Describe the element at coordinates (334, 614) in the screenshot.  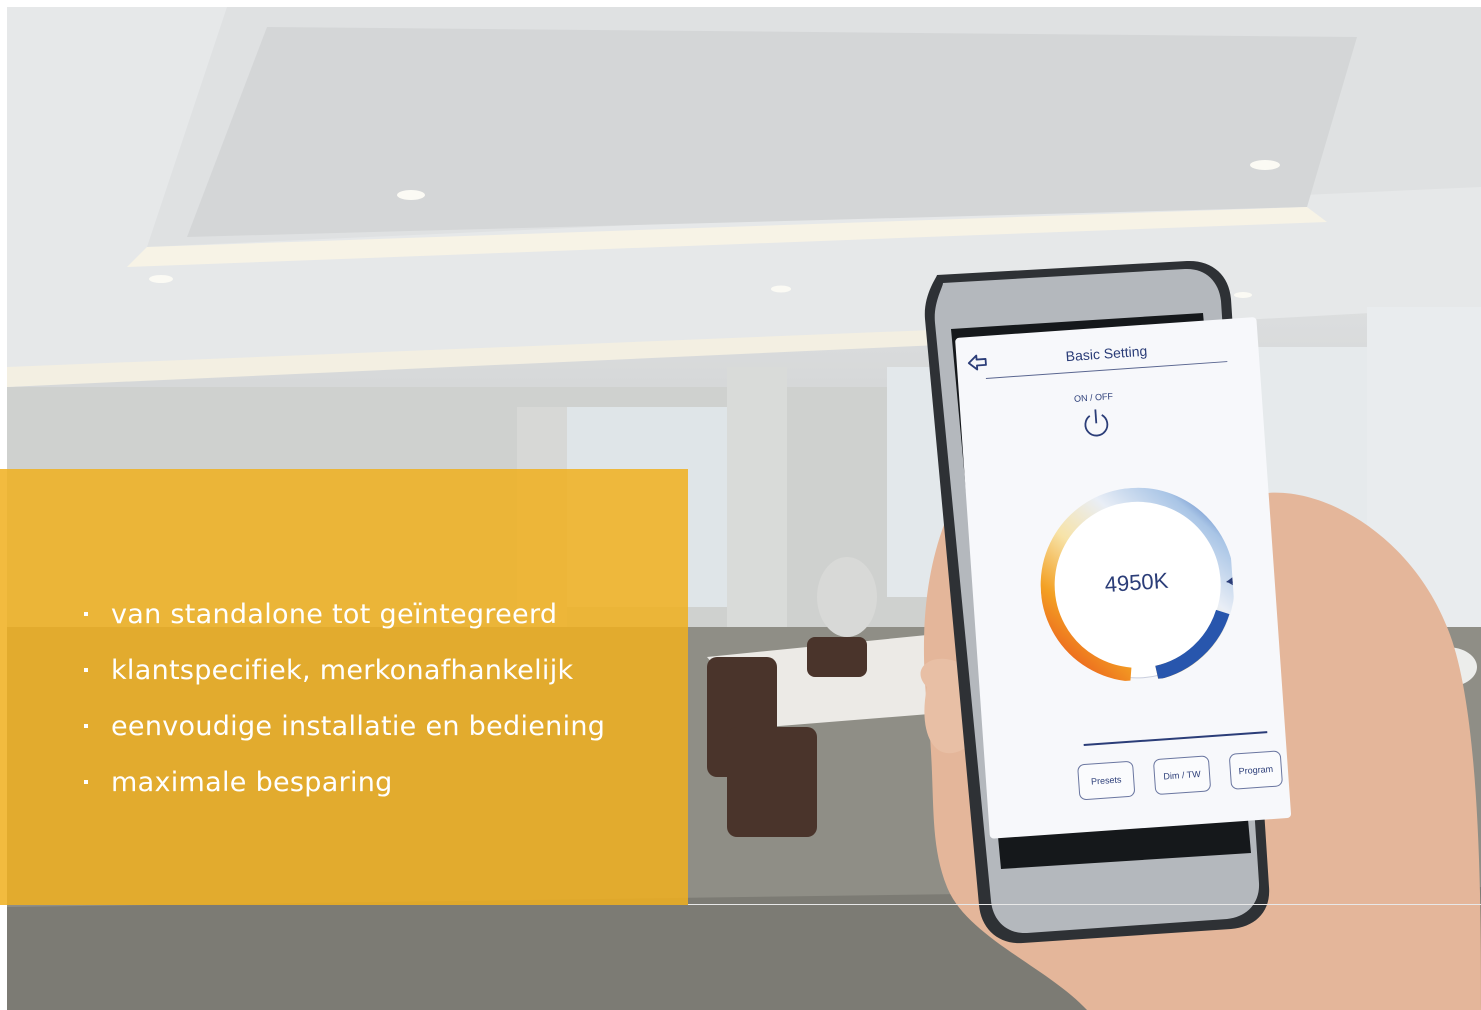
I see `feature-text: van standalone tot geïntegreerd` at that location.